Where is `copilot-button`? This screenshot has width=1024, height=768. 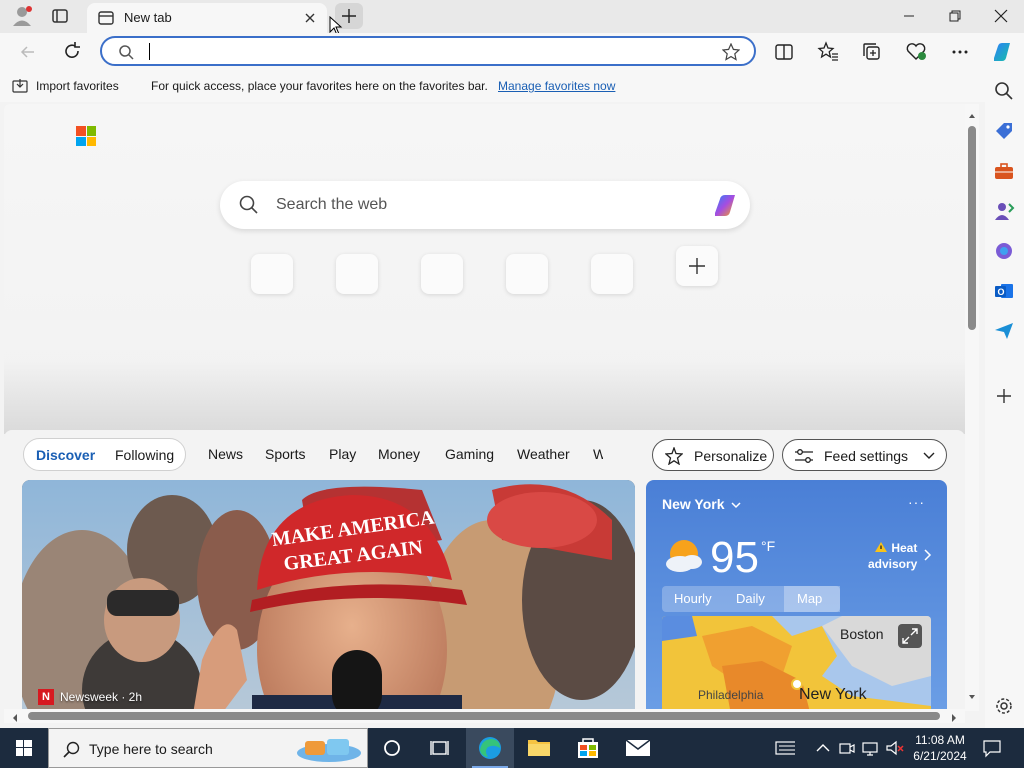
copilot-button is located at coordinates (1002, 52).